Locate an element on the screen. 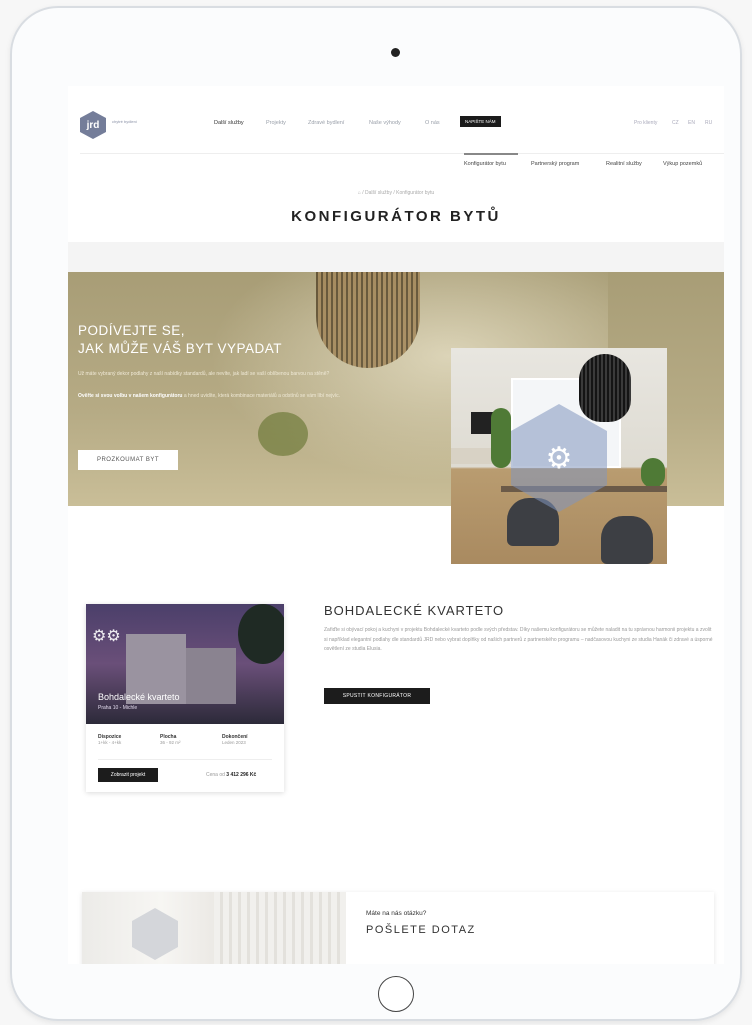 The width and height of the screenshot is (752, 1025). spec-value: 1+kk - 4+kk is located at coordinates (110, 742).